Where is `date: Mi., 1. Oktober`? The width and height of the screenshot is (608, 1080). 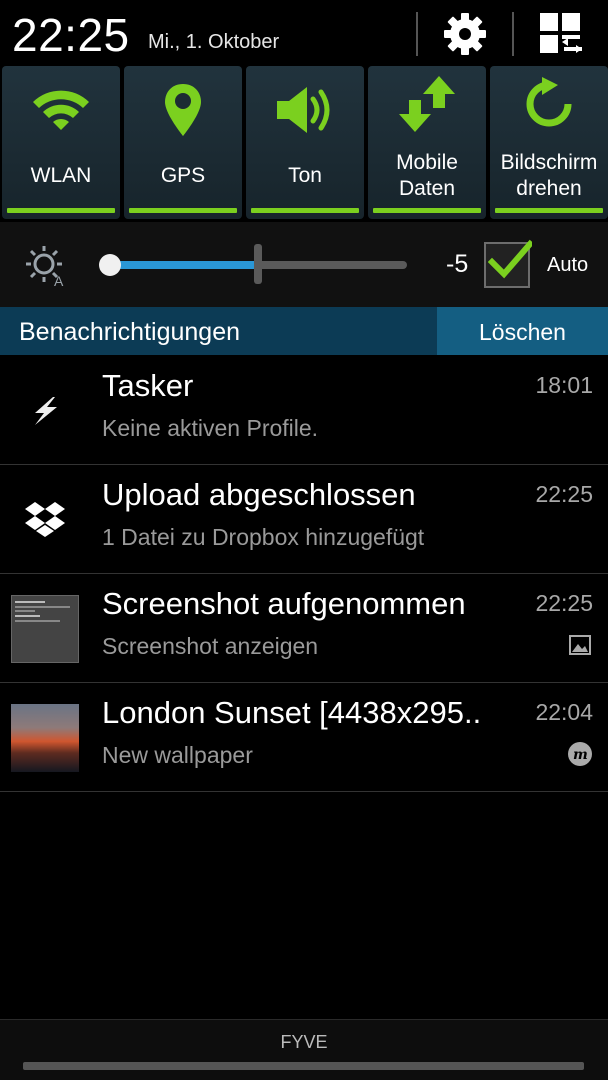
date: Mi., 1. Oktober is located at coordinates (214, 42).